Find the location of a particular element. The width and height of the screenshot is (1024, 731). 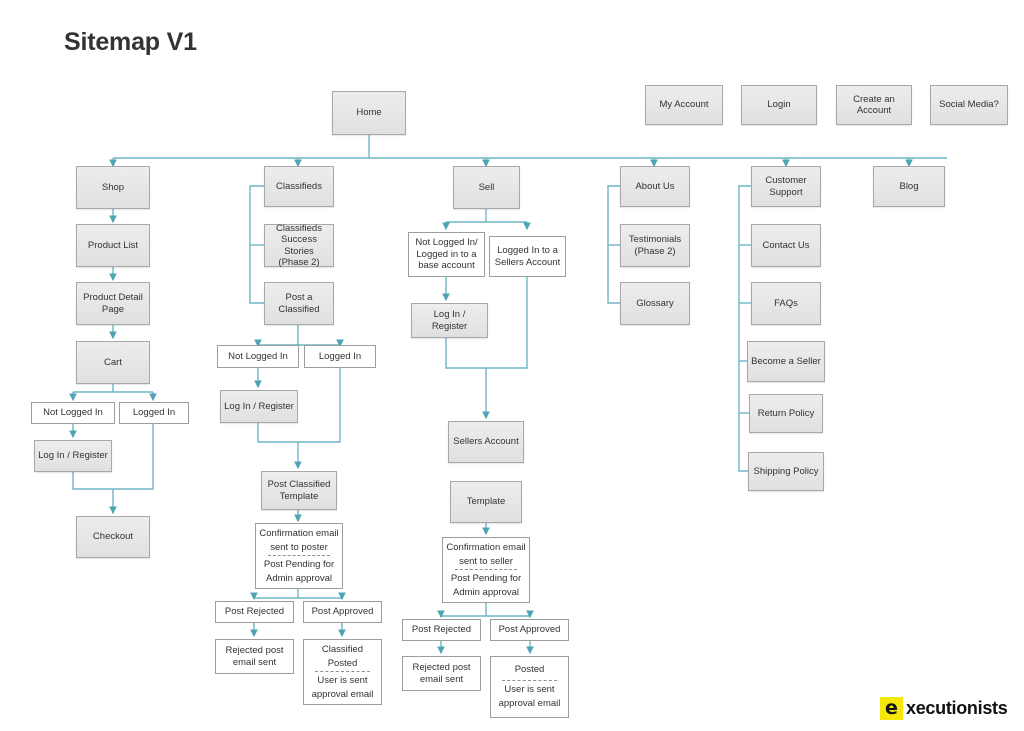

node-label-line2: Classified is located at coordinates (299, 309).